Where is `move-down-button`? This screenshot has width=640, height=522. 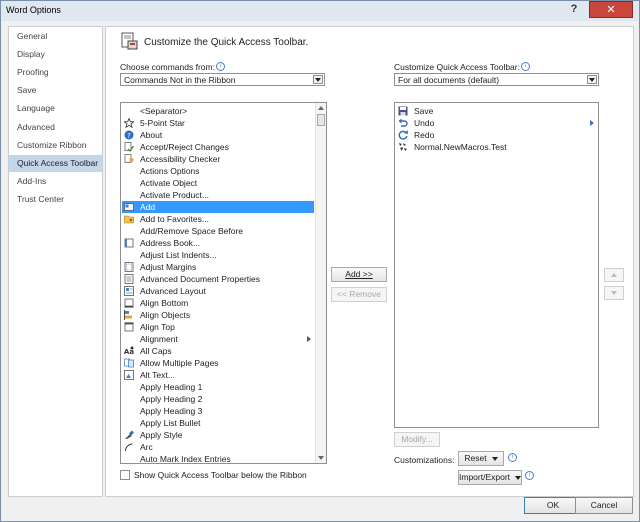
move-down-button is located at coordinates (614, 293).